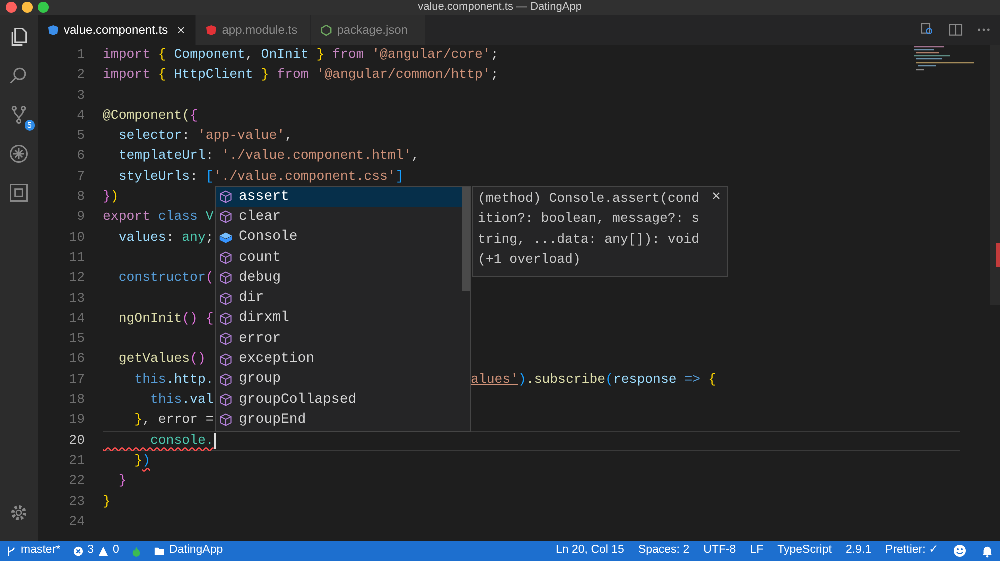 The image size is (1000, 561). What do you see at coordinates (174, 379) in the screenshot?
I see `code-line: this.http.` at bounding box center [174, 379].